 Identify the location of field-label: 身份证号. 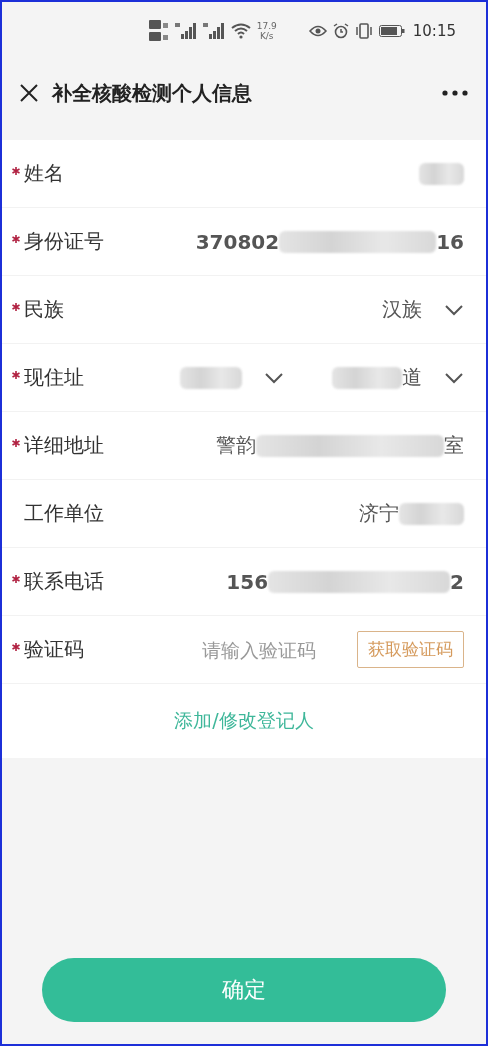
(64, 241).